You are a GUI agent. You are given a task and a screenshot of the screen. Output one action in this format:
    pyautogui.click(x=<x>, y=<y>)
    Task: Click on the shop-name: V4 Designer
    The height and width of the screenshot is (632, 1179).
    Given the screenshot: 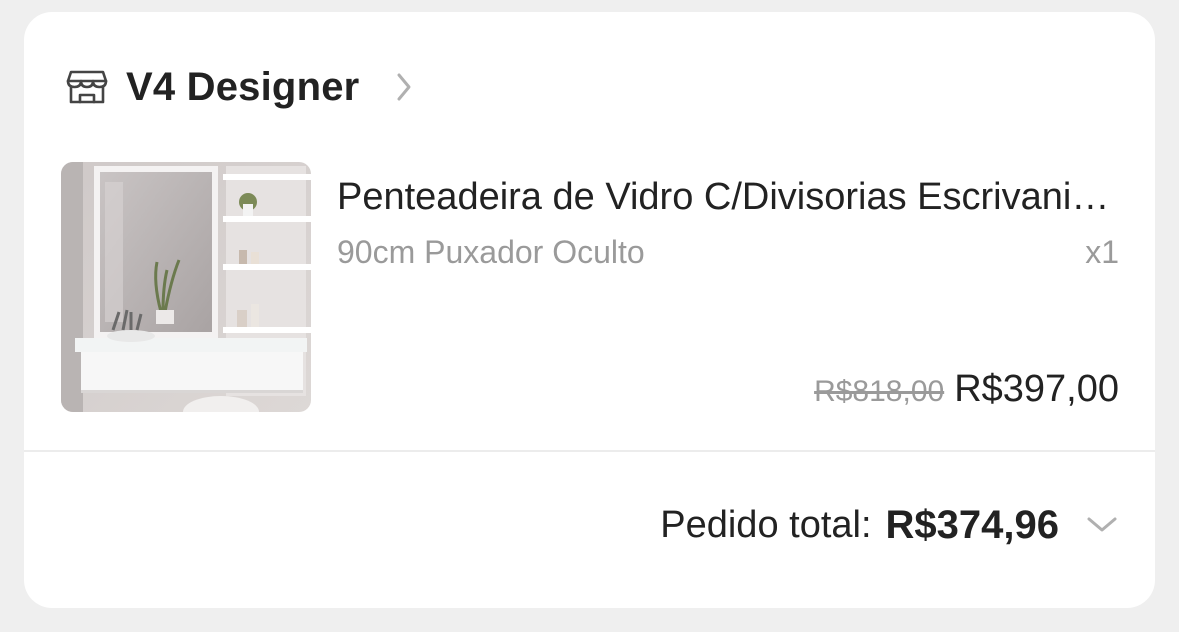 What is the action you would take?
    pyautogui.click(x=243, y=86)
    